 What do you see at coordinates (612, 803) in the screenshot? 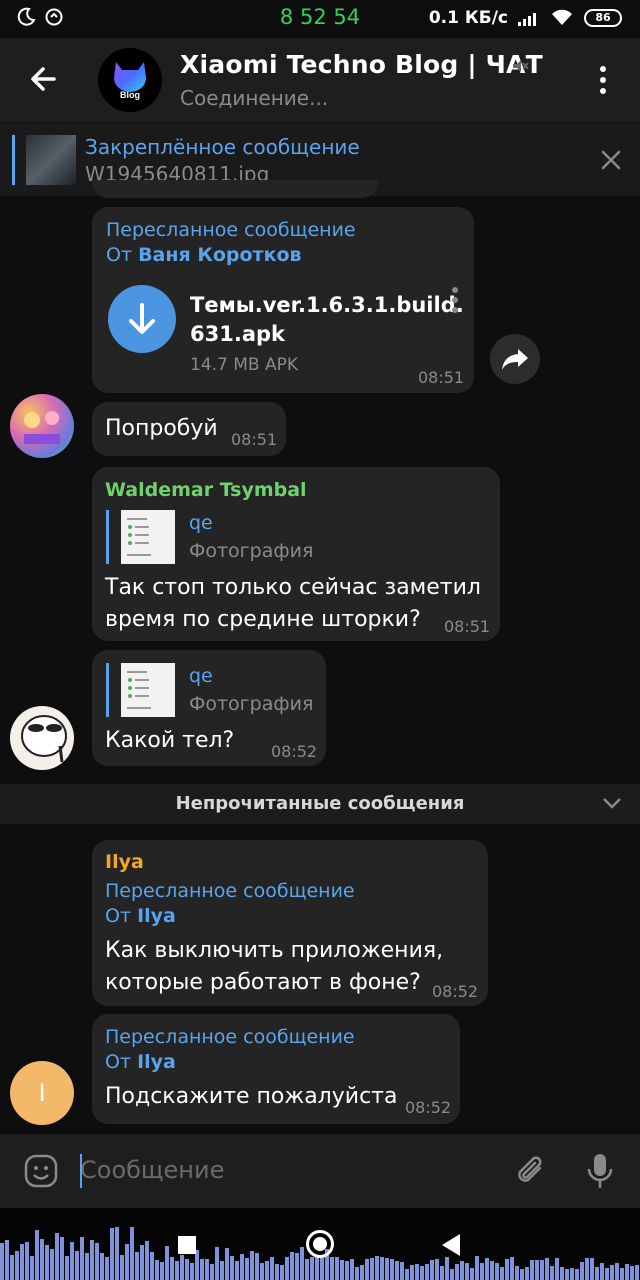
I see `chevron-down-icon` at bounding box center [612, 803].